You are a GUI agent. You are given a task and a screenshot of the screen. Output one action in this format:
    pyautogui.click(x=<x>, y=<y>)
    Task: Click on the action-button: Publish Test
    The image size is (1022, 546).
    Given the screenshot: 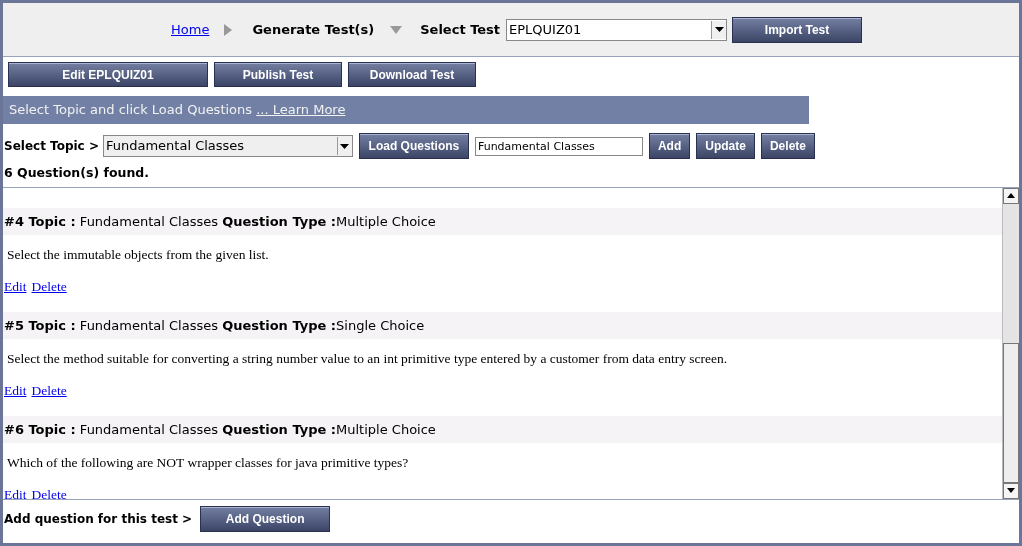 What is the action you would take?
    pyautogui.click(x=278, y=74)
    